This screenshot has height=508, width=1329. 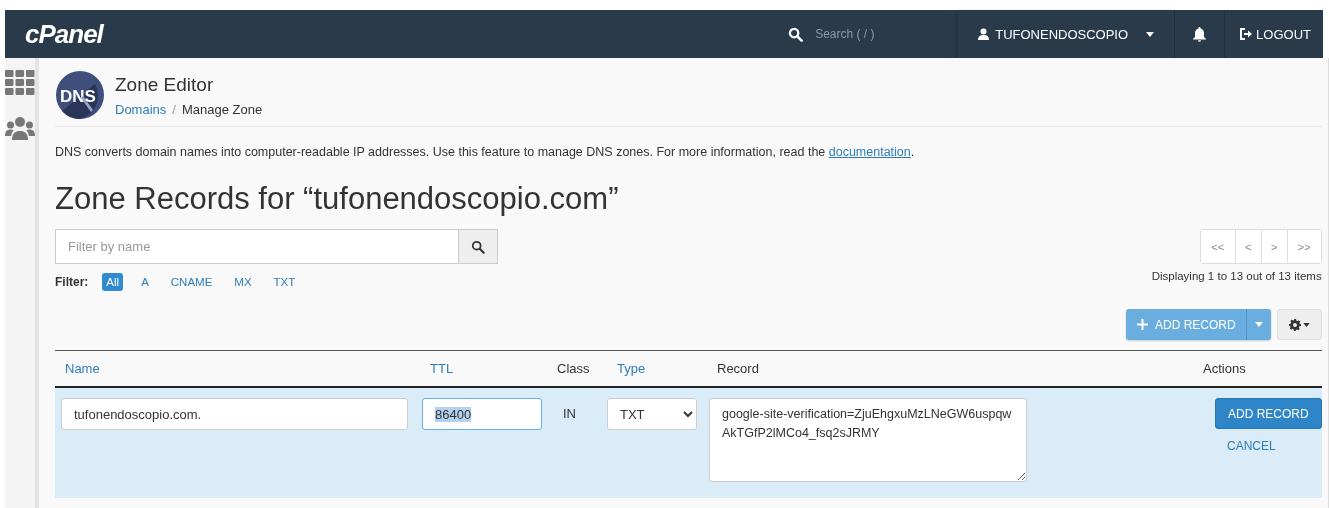 I want to click on add-record-submit-button: ADD RECORD, so click(x=1268, y=413).